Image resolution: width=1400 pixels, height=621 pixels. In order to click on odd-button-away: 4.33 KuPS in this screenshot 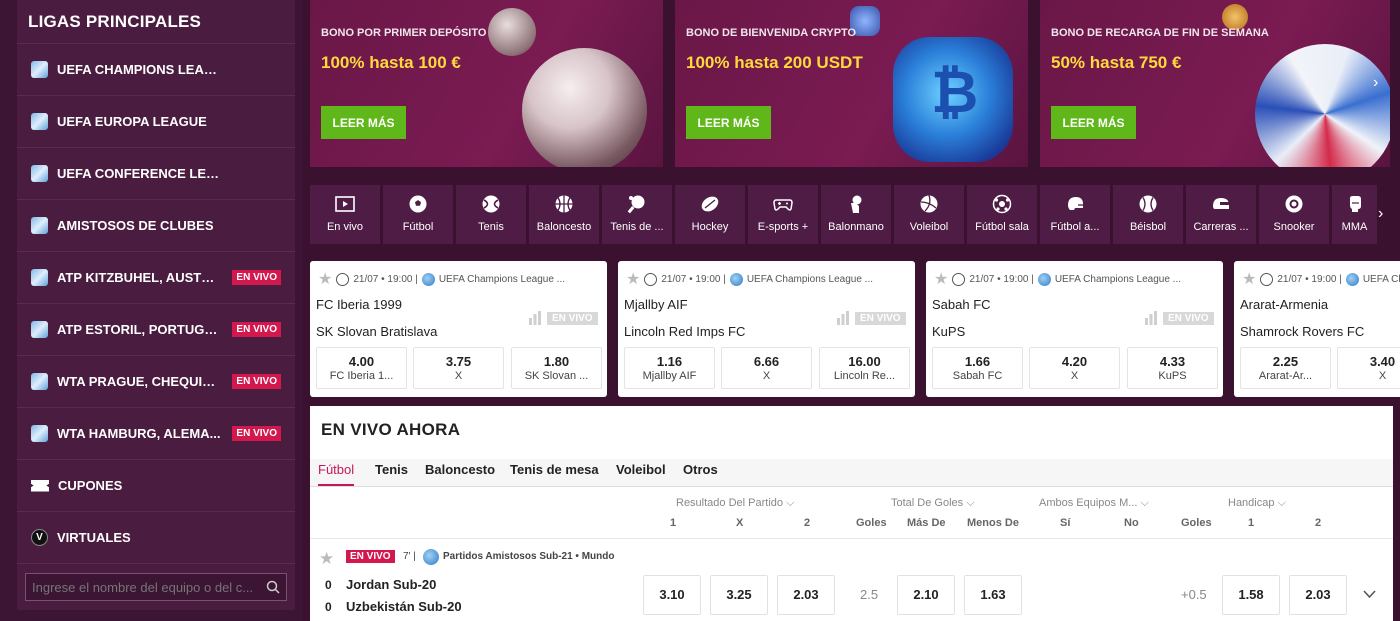, I will do `click(1172, 368)`.